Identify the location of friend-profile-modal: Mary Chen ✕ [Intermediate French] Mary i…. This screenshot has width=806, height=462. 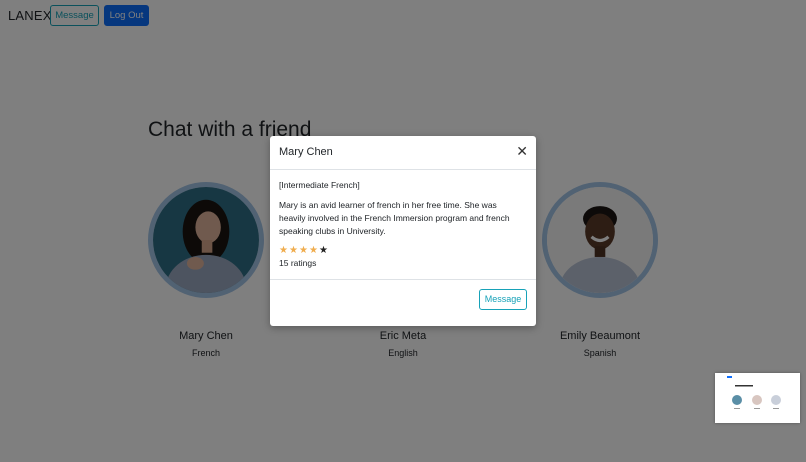
(403, 231).